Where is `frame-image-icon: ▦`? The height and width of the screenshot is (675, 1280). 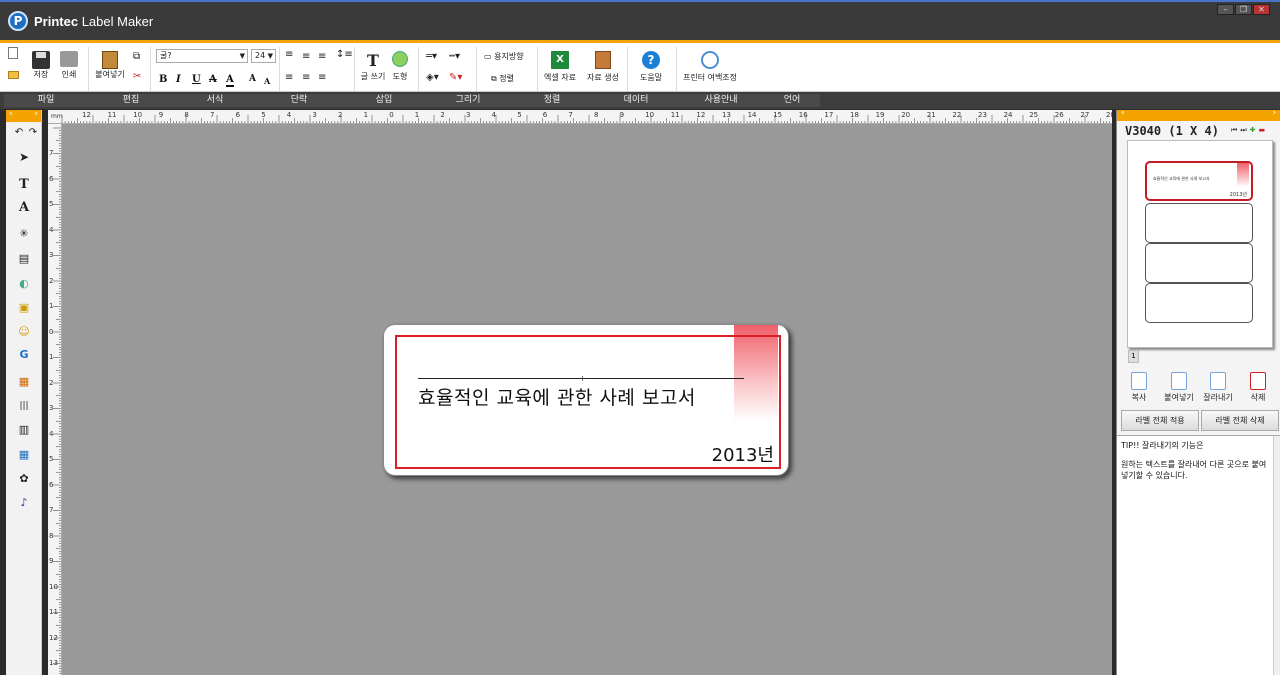 frame-image-icon: ▦ is located at coordinates (24, 382).